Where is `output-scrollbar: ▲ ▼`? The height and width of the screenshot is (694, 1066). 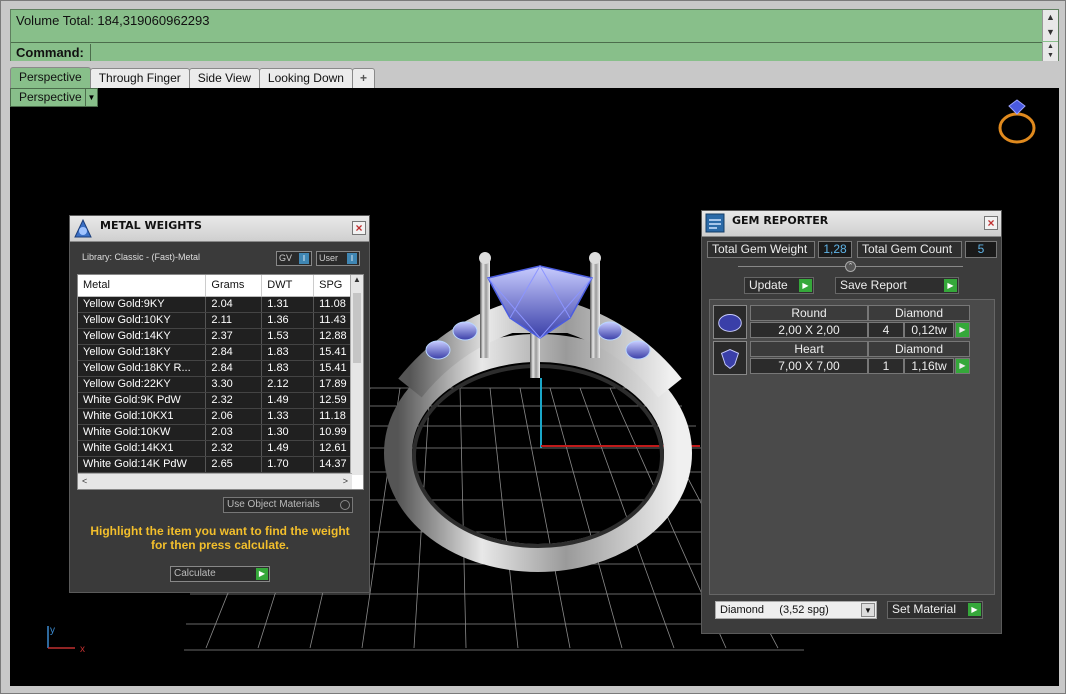 output-scrollbar: ▲ ▼ is located at coordinates (1050, 25).